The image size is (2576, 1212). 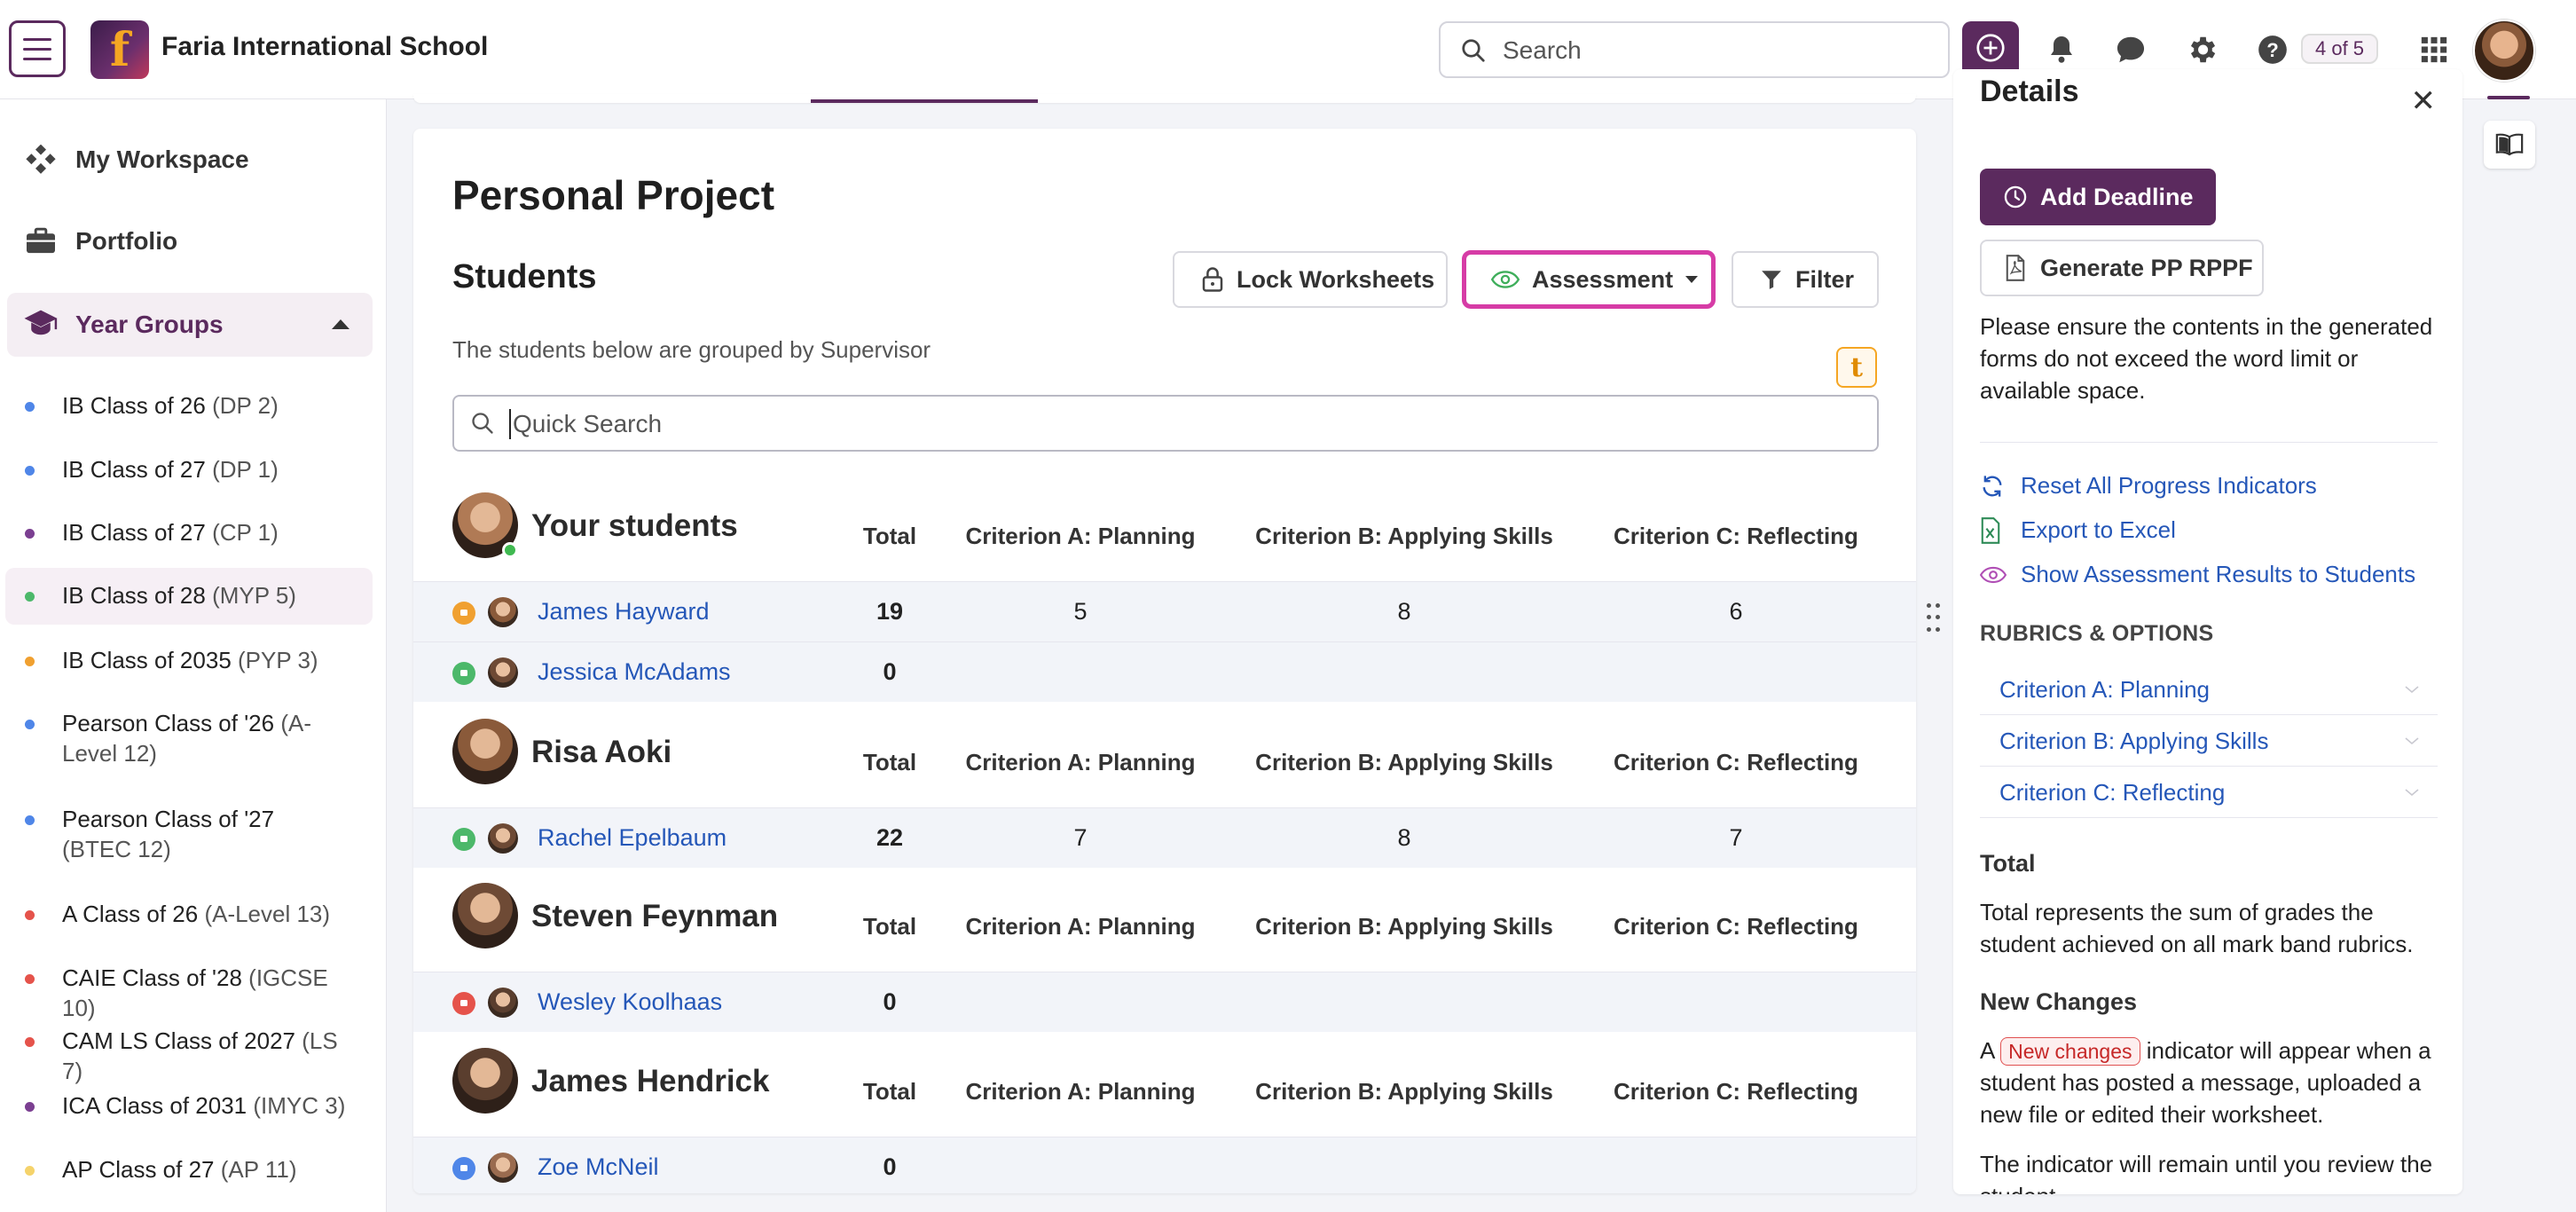 What do you see at coordinates (1856, 367) in the screenshot?
I see `t-badge-icon: t` at bounding box center [1856, 367].